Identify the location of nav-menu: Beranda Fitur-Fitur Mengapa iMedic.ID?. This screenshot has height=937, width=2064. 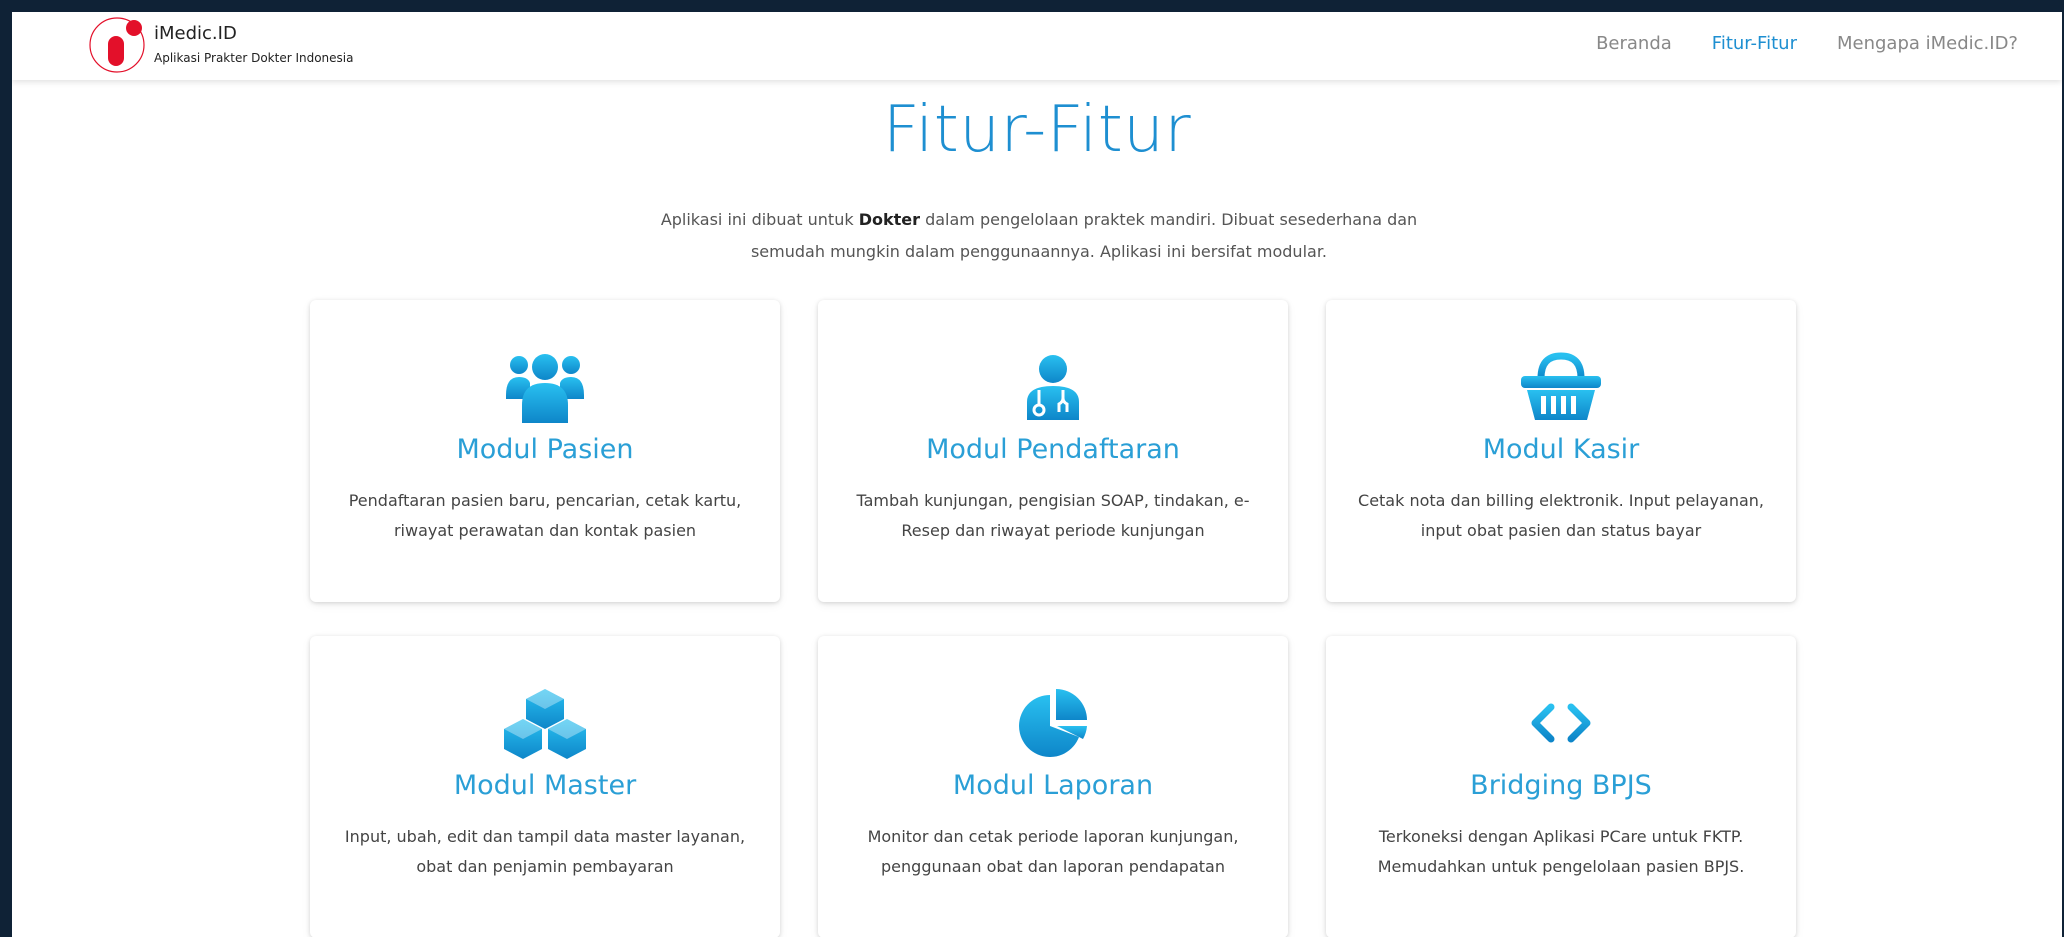
(1787, 43).